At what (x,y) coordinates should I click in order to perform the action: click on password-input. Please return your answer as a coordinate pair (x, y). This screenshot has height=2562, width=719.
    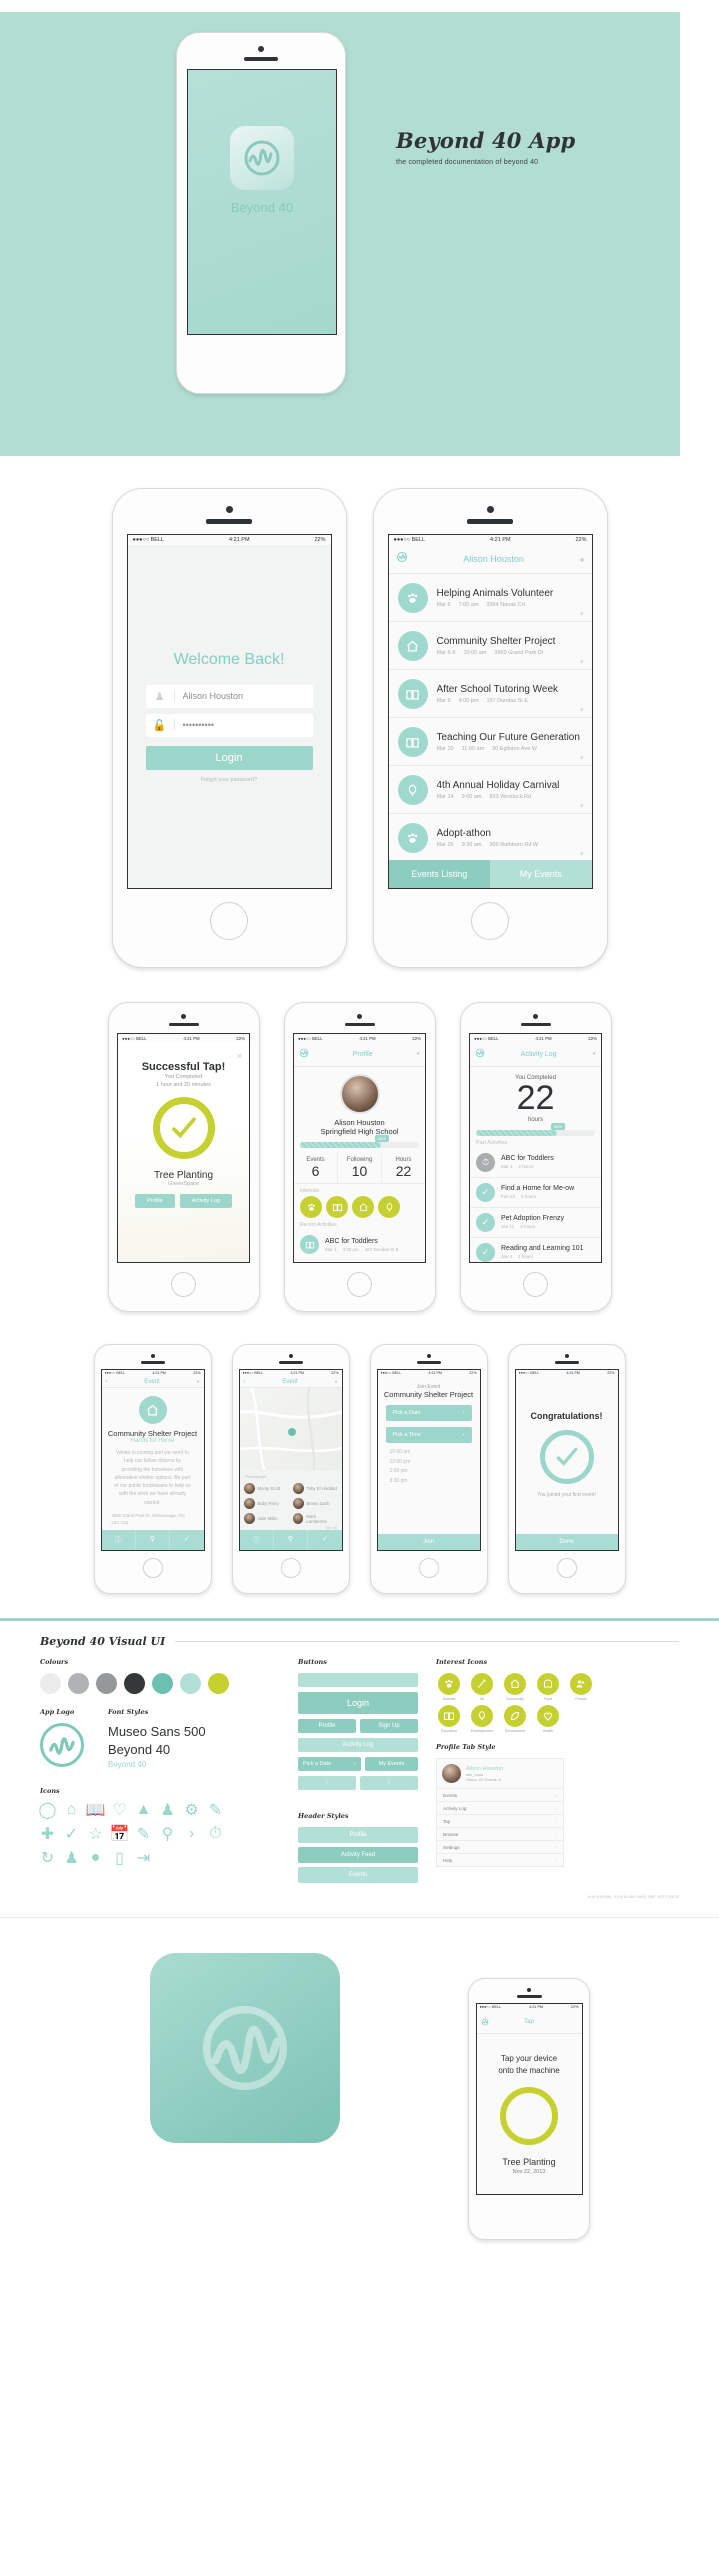
    Looking at the image, I should click on (243, 725).